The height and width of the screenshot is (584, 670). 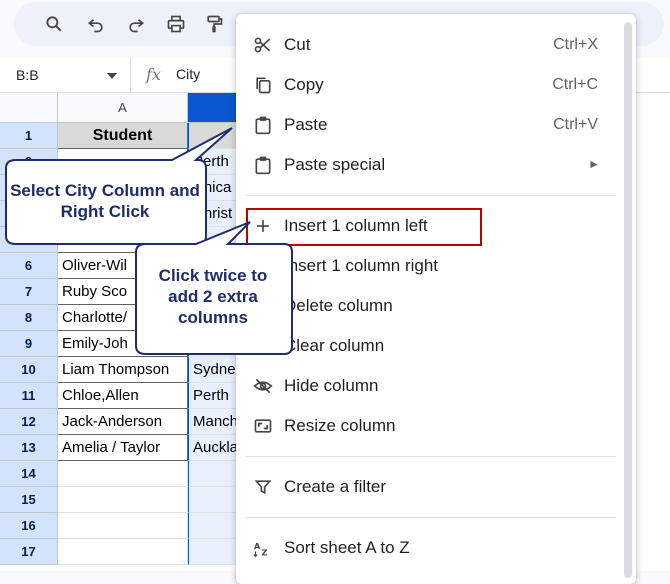 What do you see at coordinates (431, 306) in the screenshot?
I see `menu-item-delete: Delete column` at bounding box center [431, 306].